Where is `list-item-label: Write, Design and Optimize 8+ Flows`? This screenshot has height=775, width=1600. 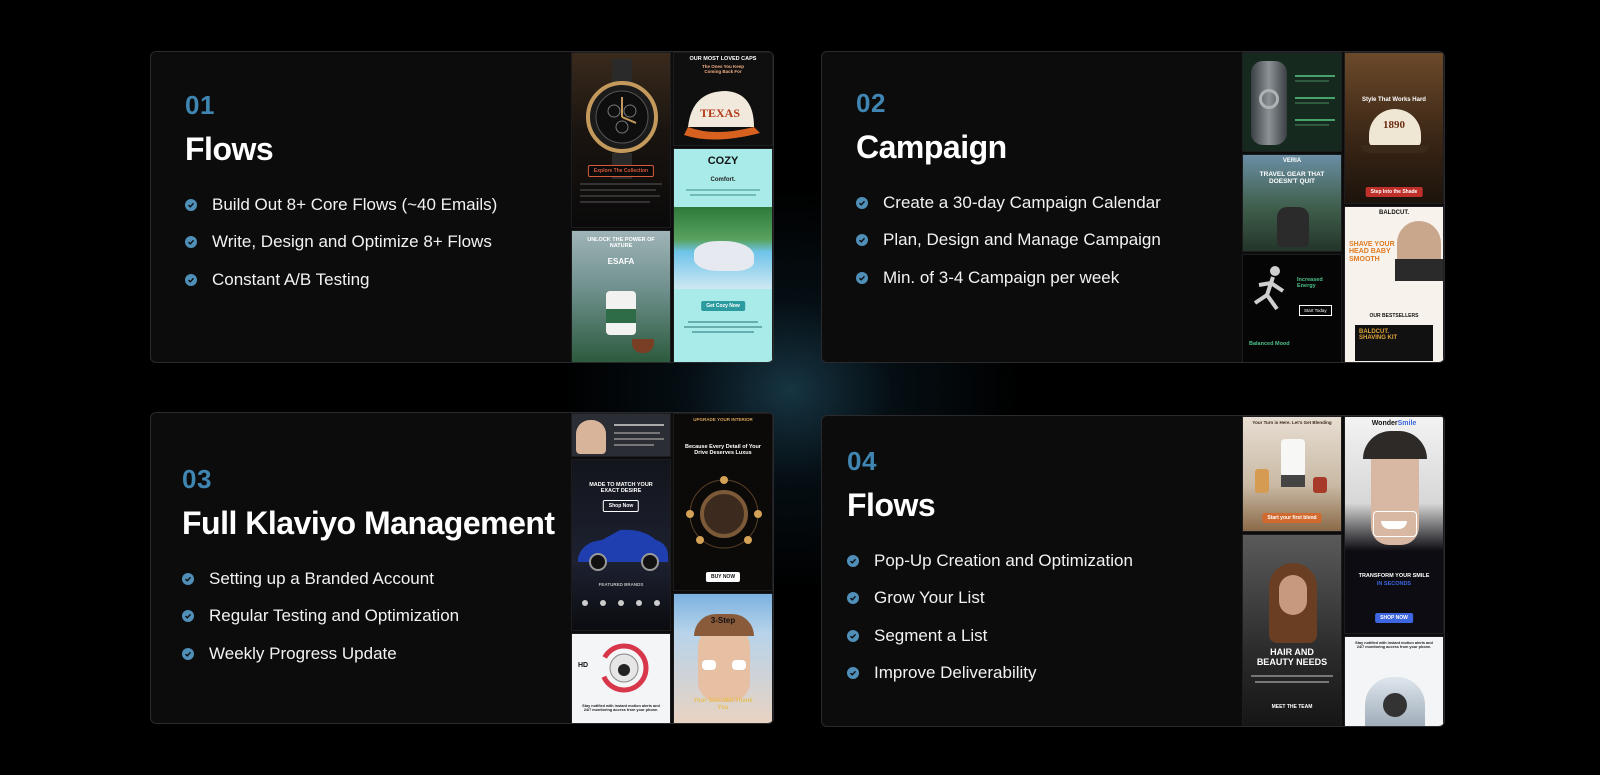
list-item-label: Write, Design and Optimize 8+ Flows is located at coordinates (352, 242).